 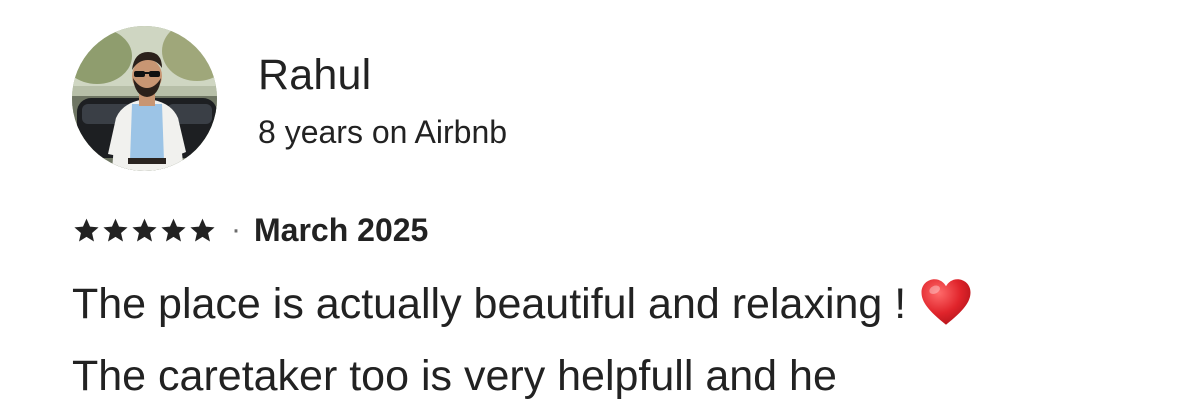 I want to click on rating-row: · March 2025, so click(x=250, y=230).